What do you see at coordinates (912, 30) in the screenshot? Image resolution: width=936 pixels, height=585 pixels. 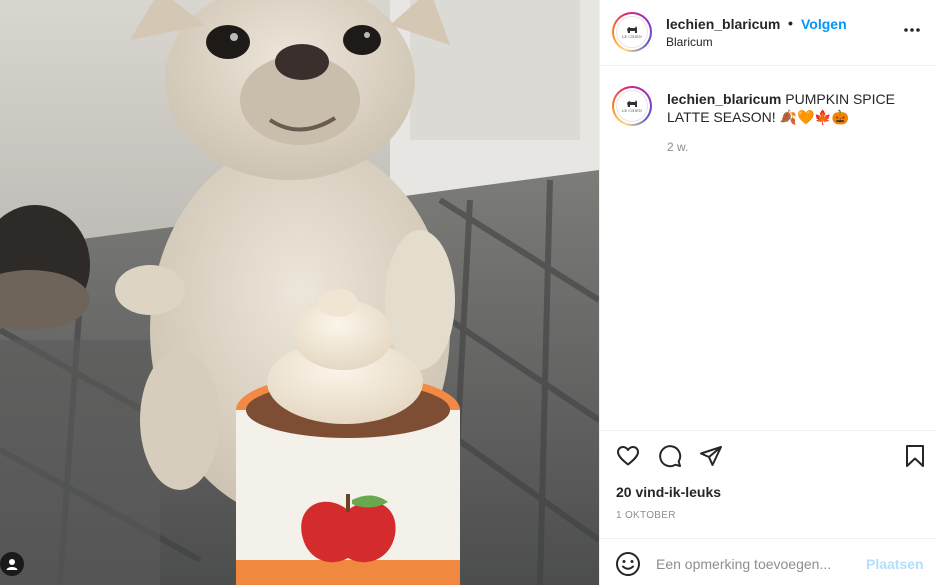 I see `more-options-icon` at bounding box center [912, 30].